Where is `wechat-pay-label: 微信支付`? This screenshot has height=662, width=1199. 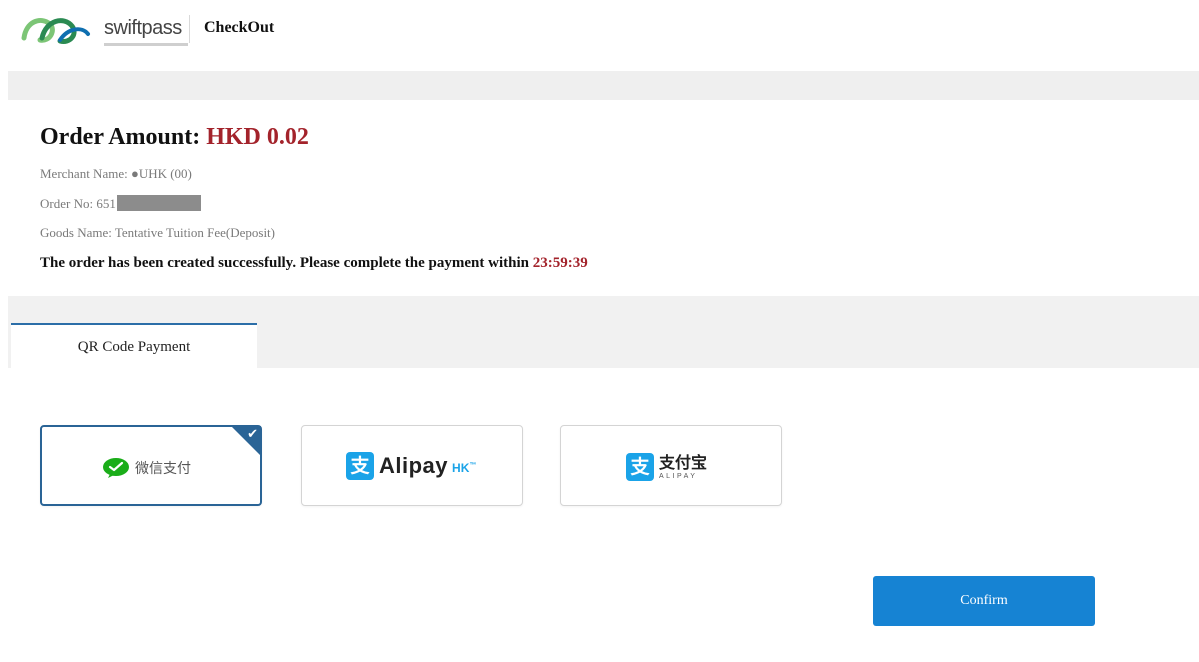 wechat-pay-label: 微信支付 is located at coordinates (163, 469).